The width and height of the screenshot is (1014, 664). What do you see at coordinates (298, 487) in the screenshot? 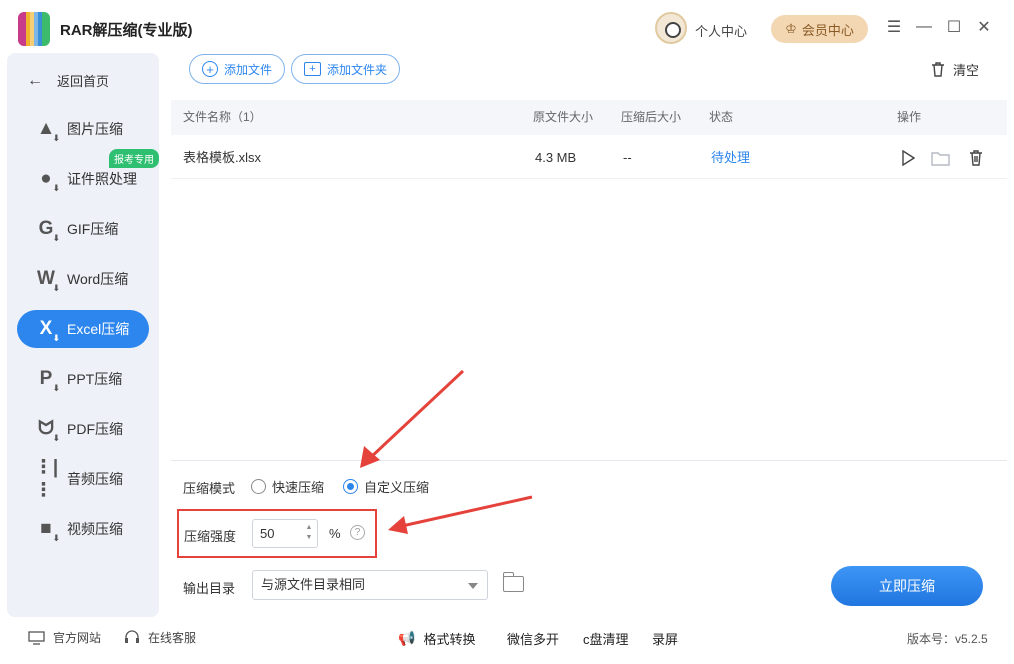
I see `mode-fast-label: 快速压缩` at bounding box center [298, 487].